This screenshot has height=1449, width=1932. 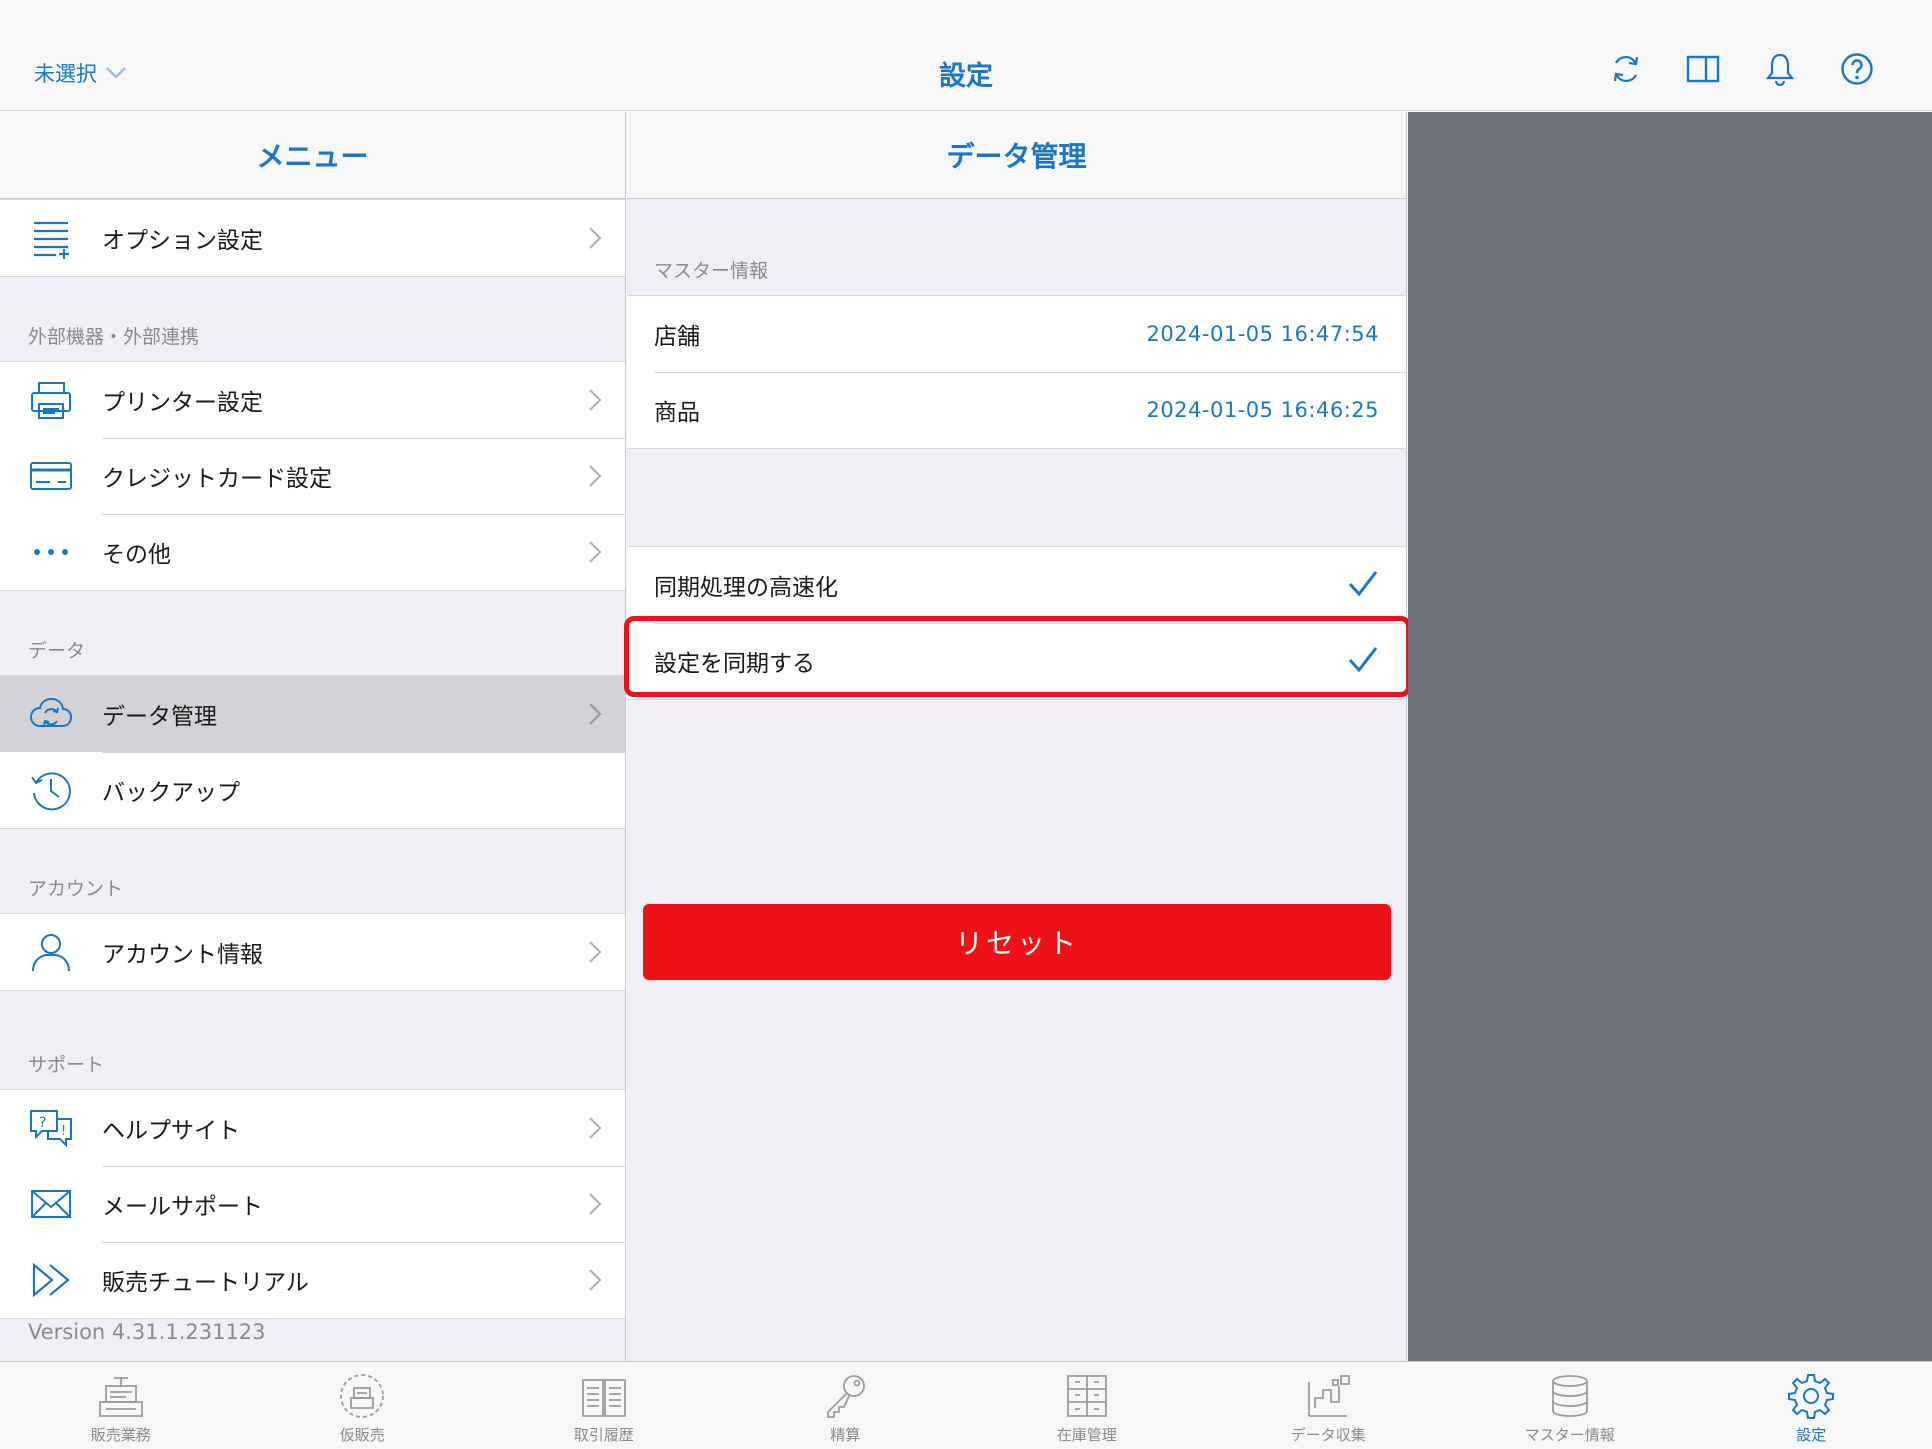 What do you see at coordinates (846, 1405) in the screenshot?
I see `tab-settlement: 精算` at bounding box center [846, 1405].